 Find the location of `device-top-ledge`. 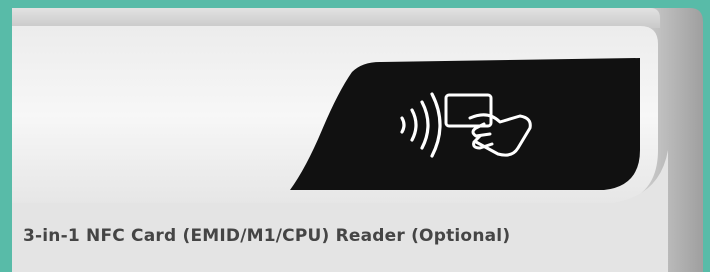

device-top-ledge is located at coordinates (336, 18).